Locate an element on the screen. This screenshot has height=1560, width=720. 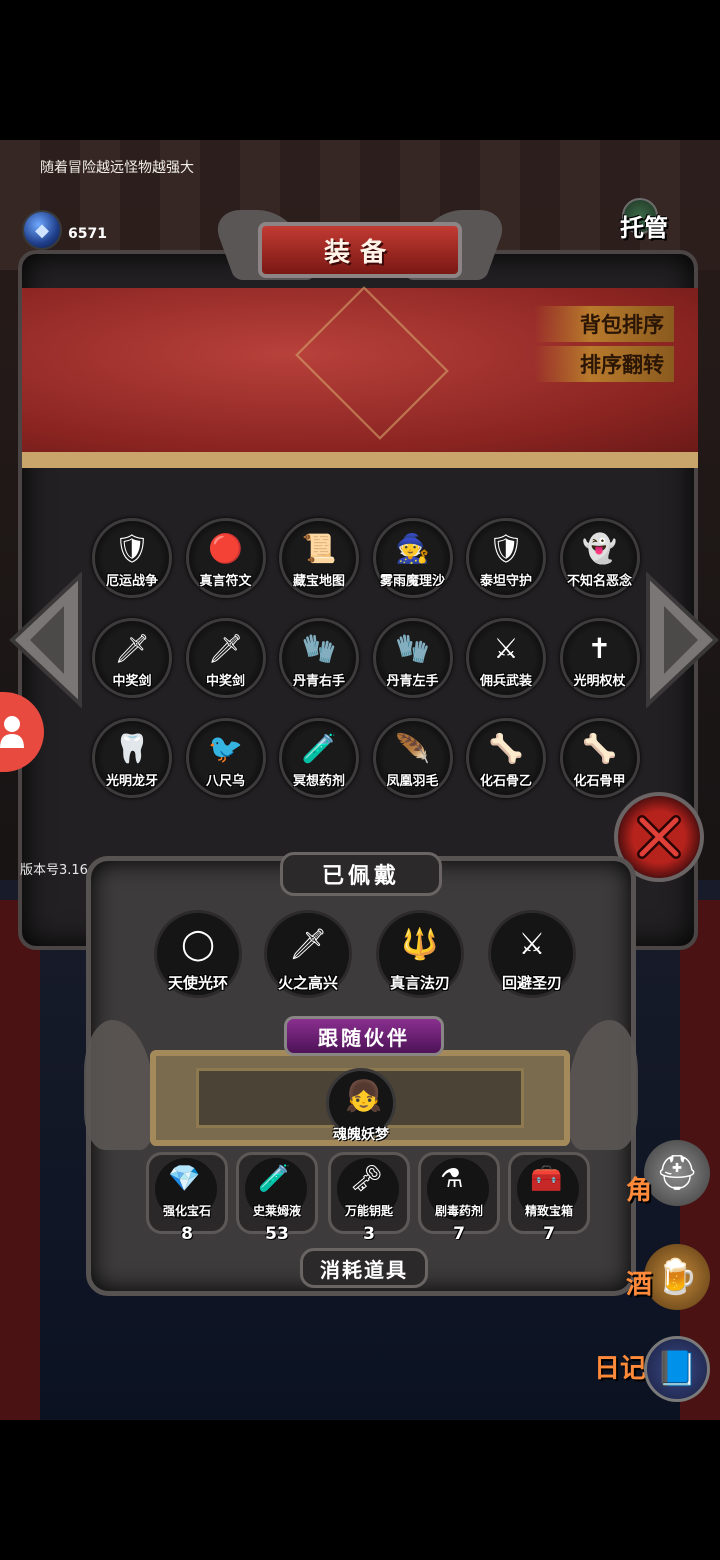
equipment-item: ✝ 光明权杖 is located at coordinates (599, 658).